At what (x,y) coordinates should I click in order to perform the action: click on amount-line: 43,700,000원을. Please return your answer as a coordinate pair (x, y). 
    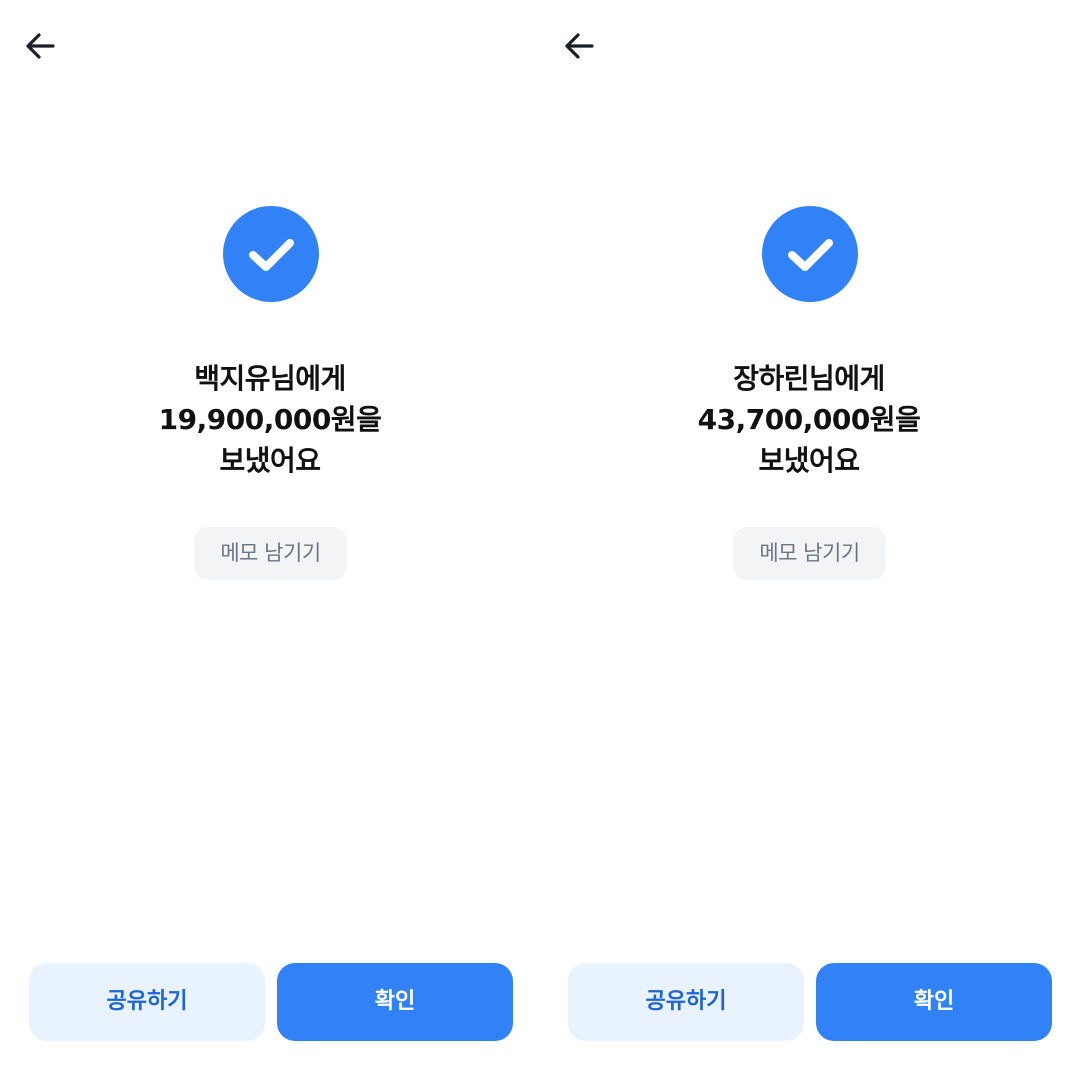
    Looking at the image, I should click on (809, 419).